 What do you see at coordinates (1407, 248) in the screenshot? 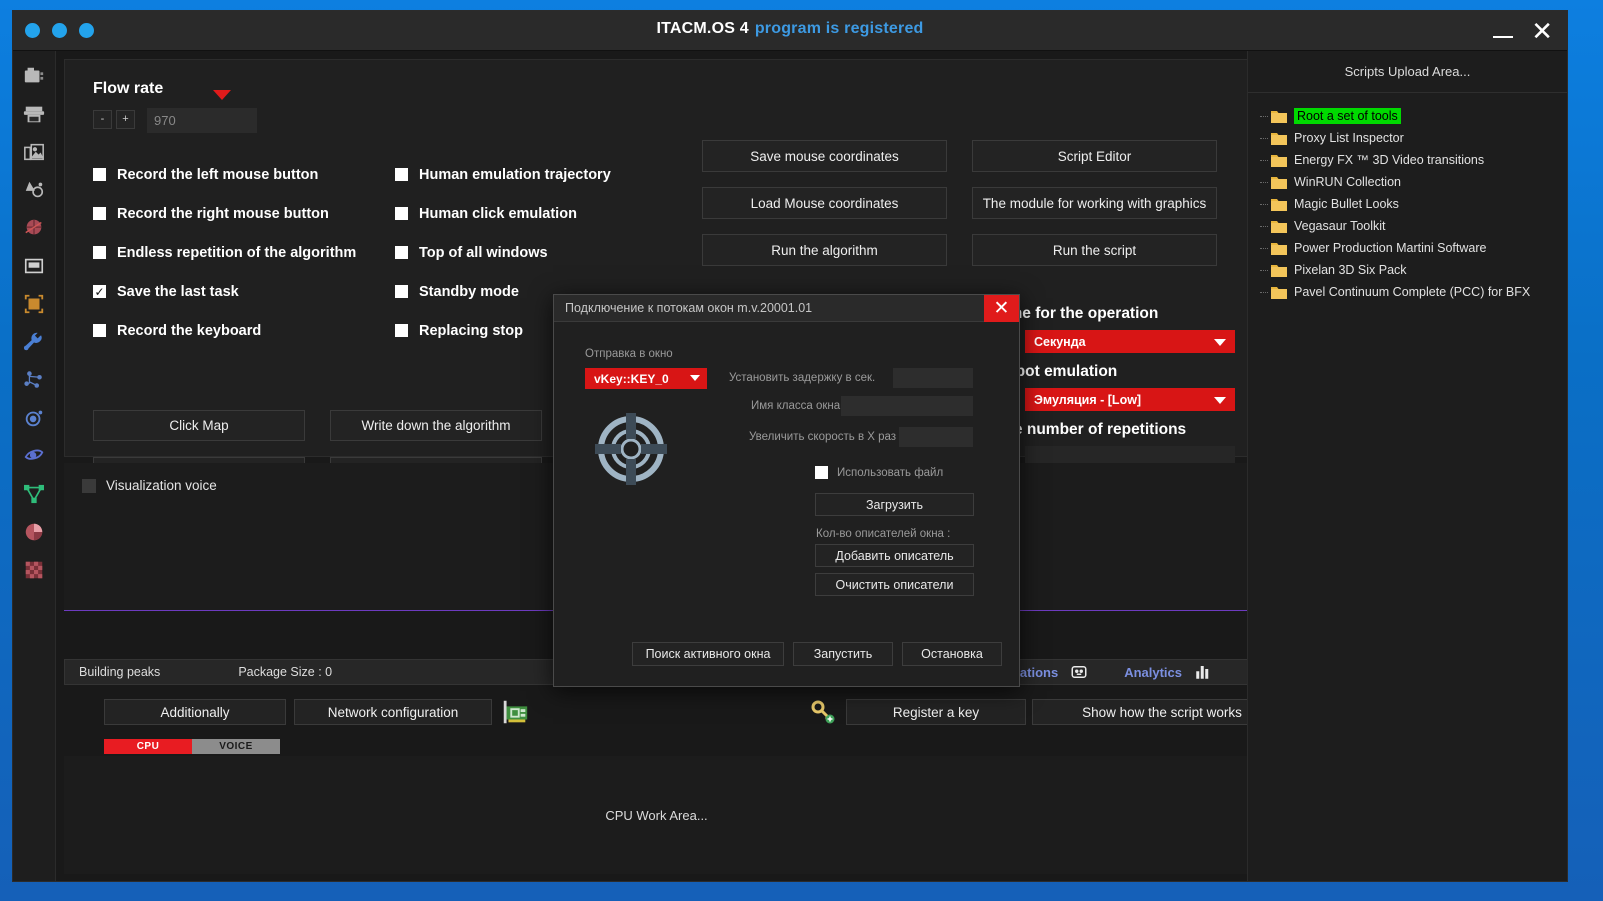
I see `tree-item-power-production-martini: Power Production Martini Software` at bounding box center [1407, 248].